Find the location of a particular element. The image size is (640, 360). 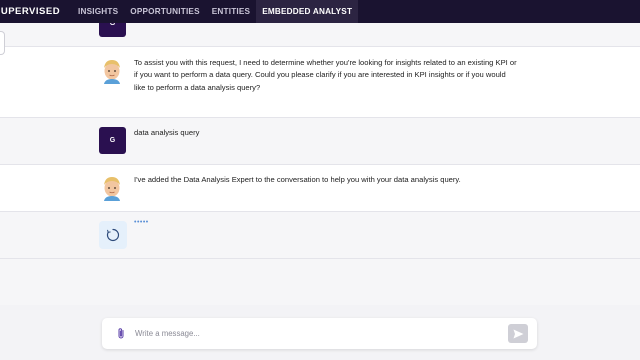

tab-insights: INSIGHTS is located at coordinates (98, 11).